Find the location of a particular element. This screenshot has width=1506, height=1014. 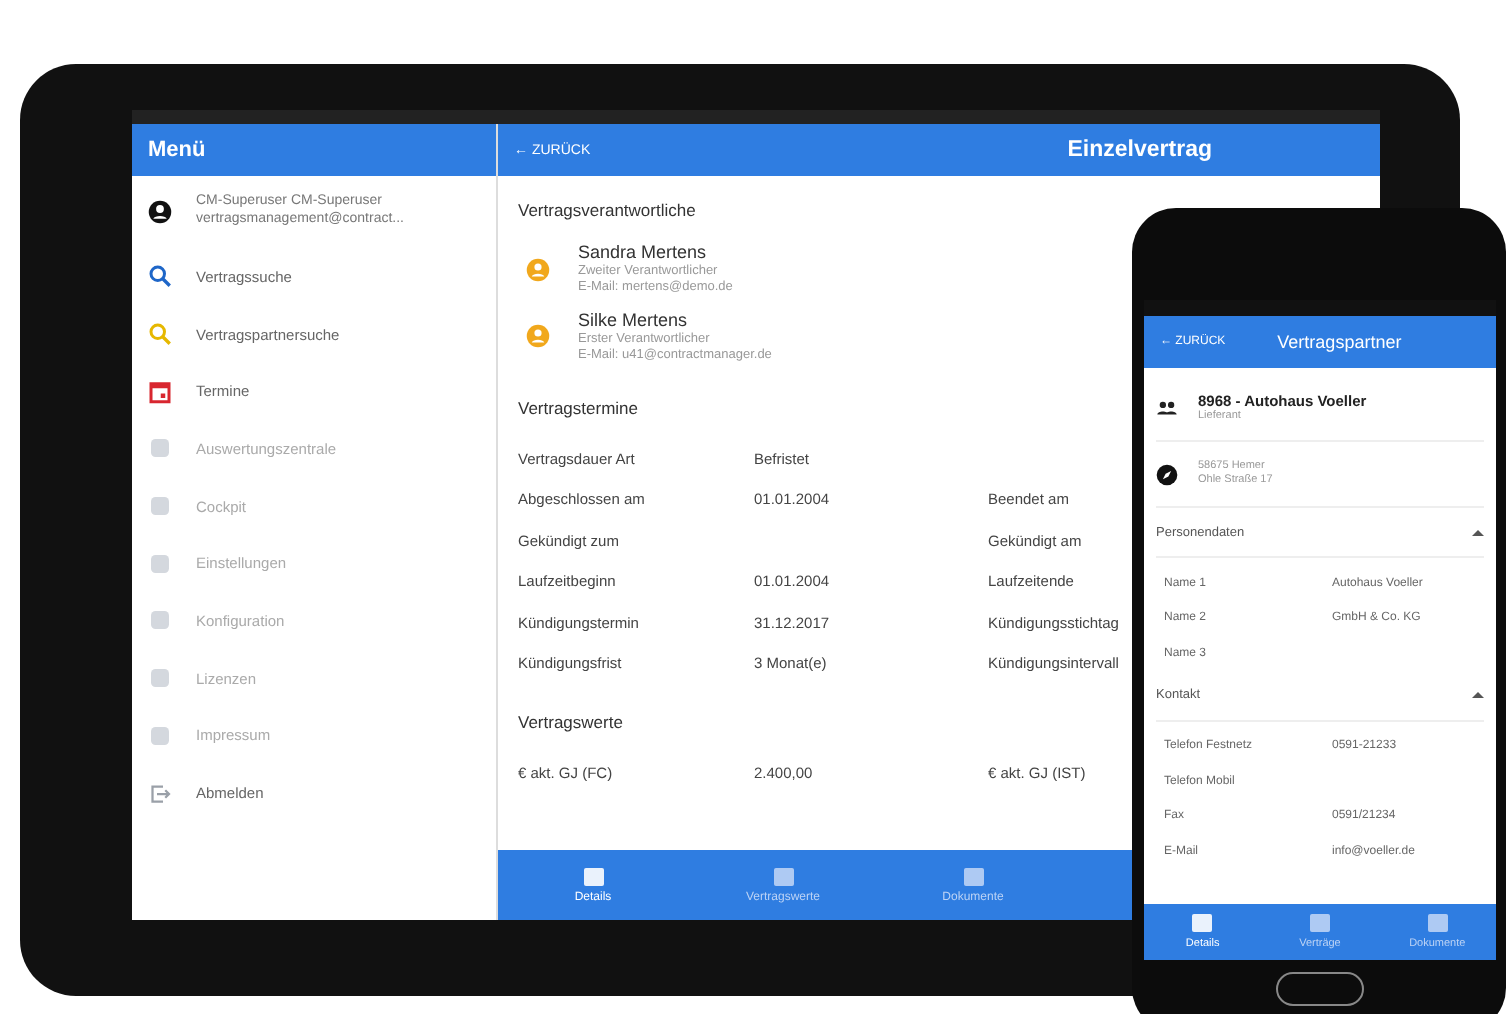

user-icon is located at coordinates (160, 212).